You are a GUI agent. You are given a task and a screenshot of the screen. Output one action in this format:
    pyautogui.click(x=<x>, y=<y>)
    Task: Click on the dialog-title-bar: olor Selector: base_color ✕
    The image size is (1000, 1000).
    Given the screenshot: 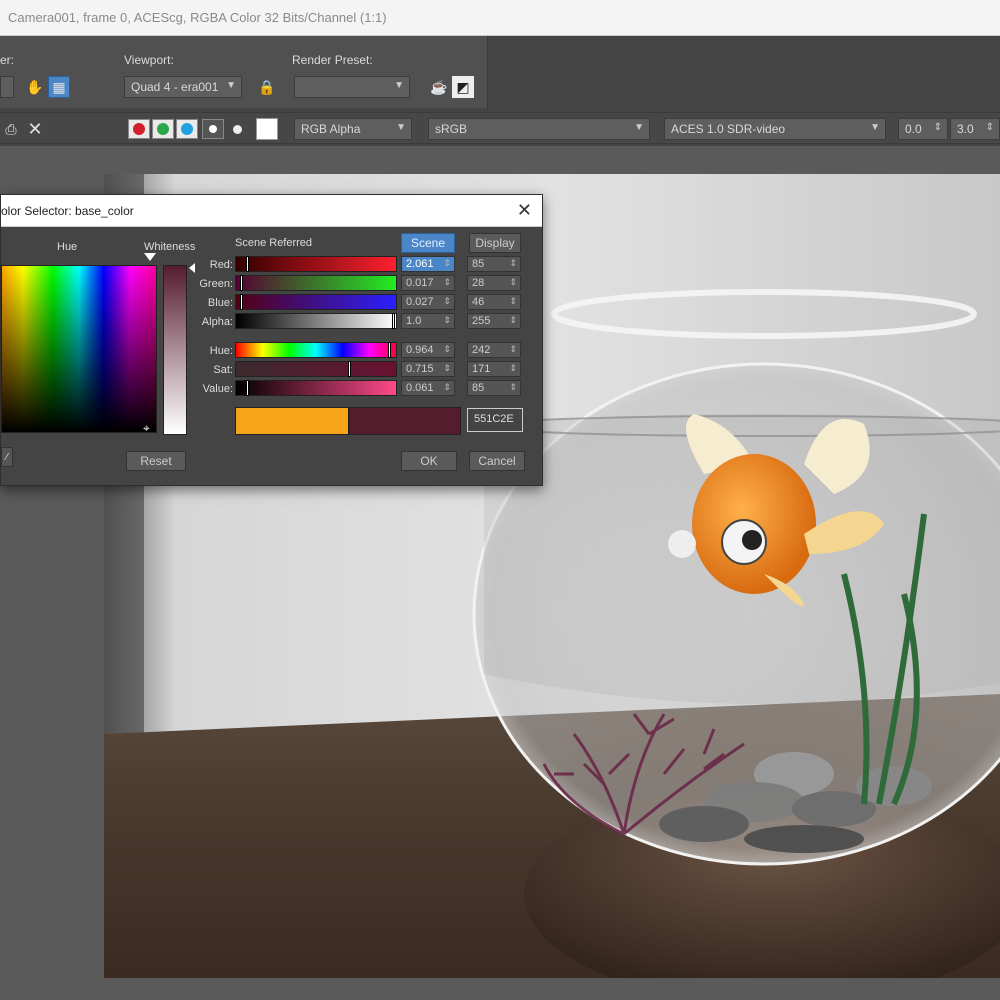 What is the action you would take?
    pyautogui.click(x=271, y=211)
    